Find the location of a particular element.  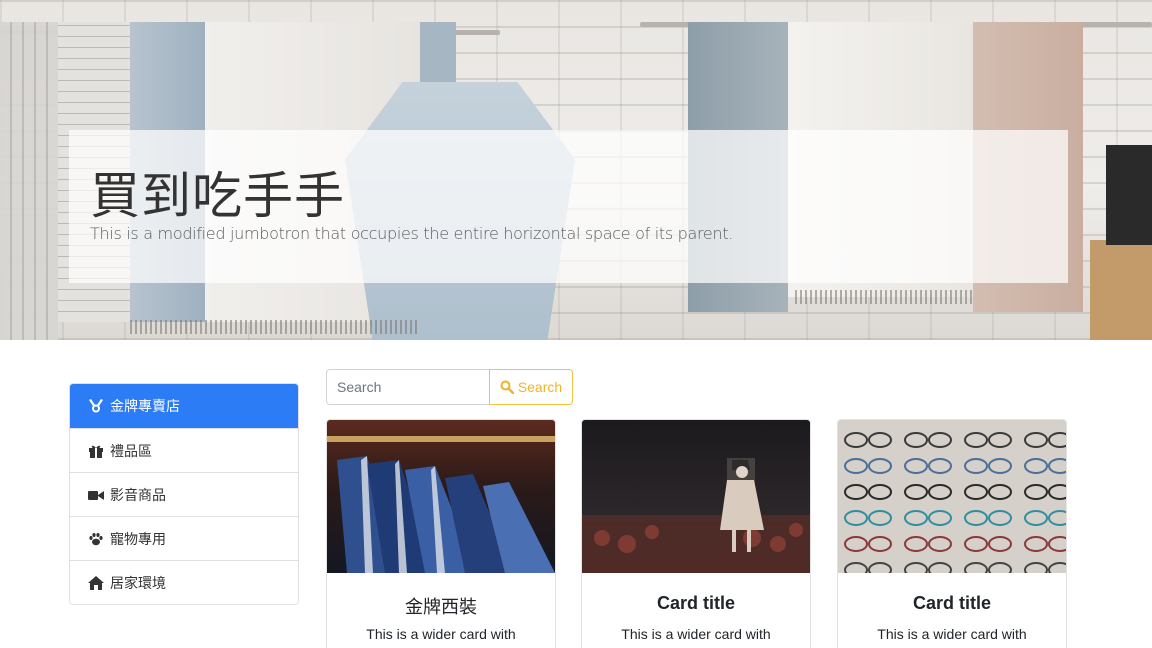

paw-icon is located at coordinates (96, 539).